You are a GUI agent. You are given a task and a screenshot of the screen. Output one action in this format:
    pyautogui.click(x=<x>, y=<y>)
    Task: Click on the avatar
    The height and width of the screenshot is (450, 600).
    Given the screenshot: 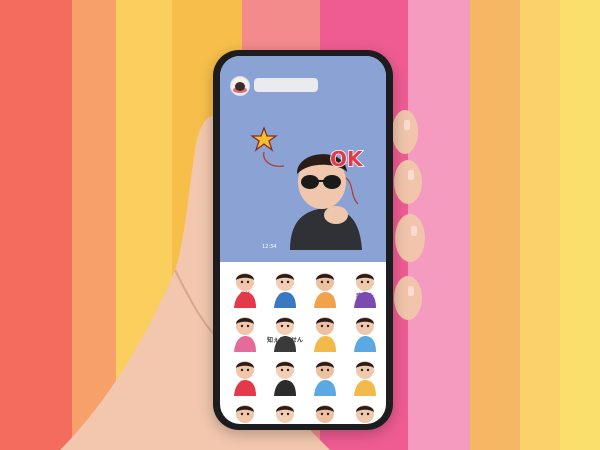 What is the action you would take?
    pyautogui.click(x=240, y=86)
    